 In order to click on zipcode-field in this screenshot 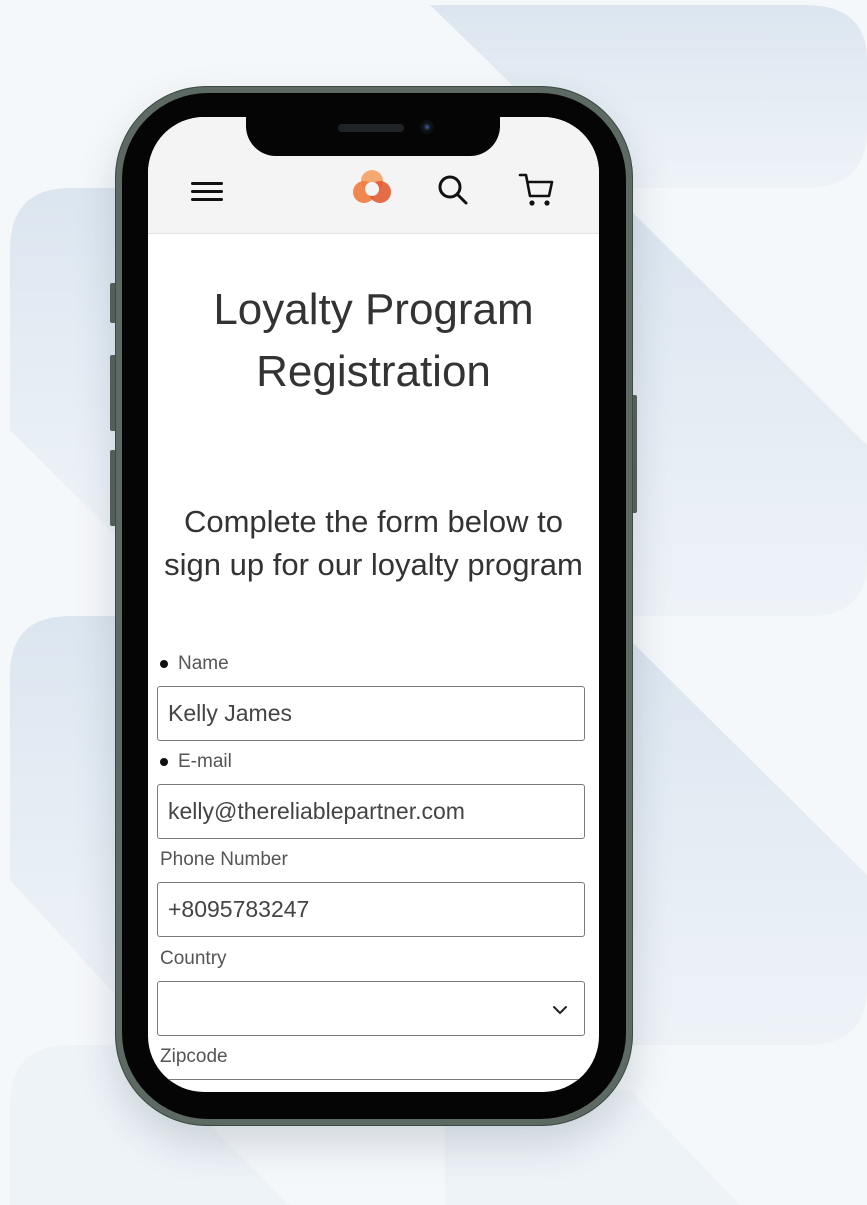, I will do `click(371, 1085)`.